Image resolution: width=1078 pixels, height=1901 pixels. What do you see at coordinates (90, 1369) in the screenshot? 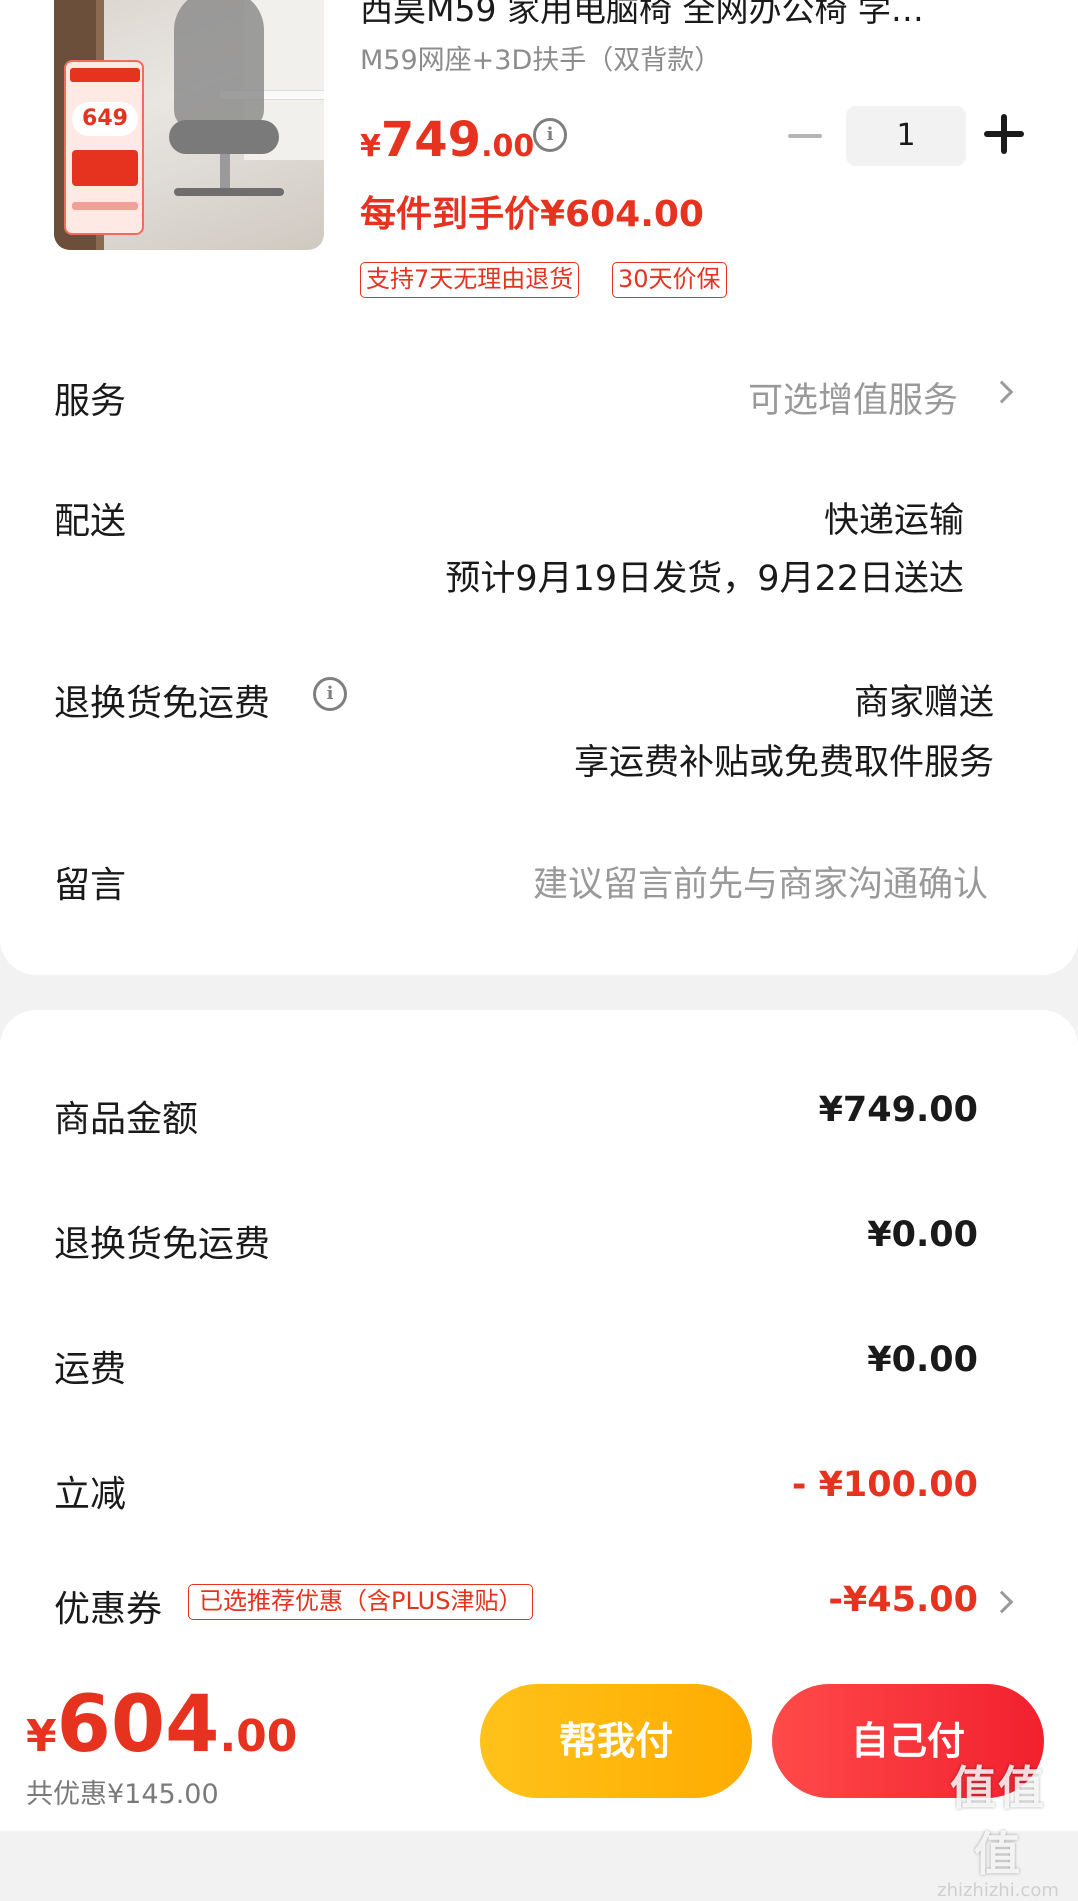
I see `shipping-fee-label: 运费` at bounding box center [90, 1369].